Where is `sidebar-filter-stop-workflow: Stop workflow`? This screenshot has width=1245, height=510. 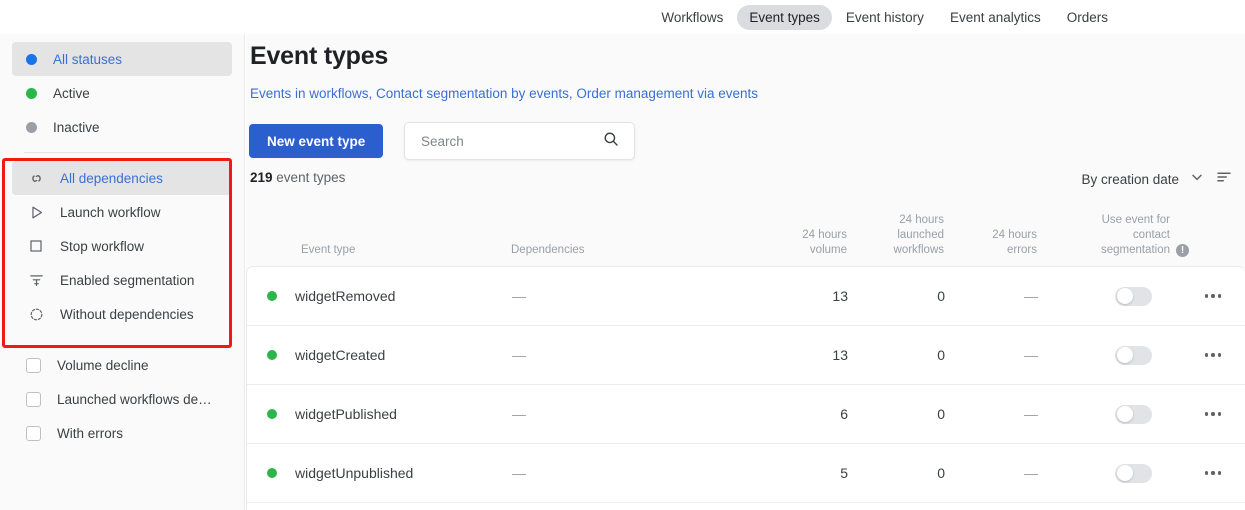
sidebar-filter-stop-workflow: Stop workflow is located at coordinates (122, 246).